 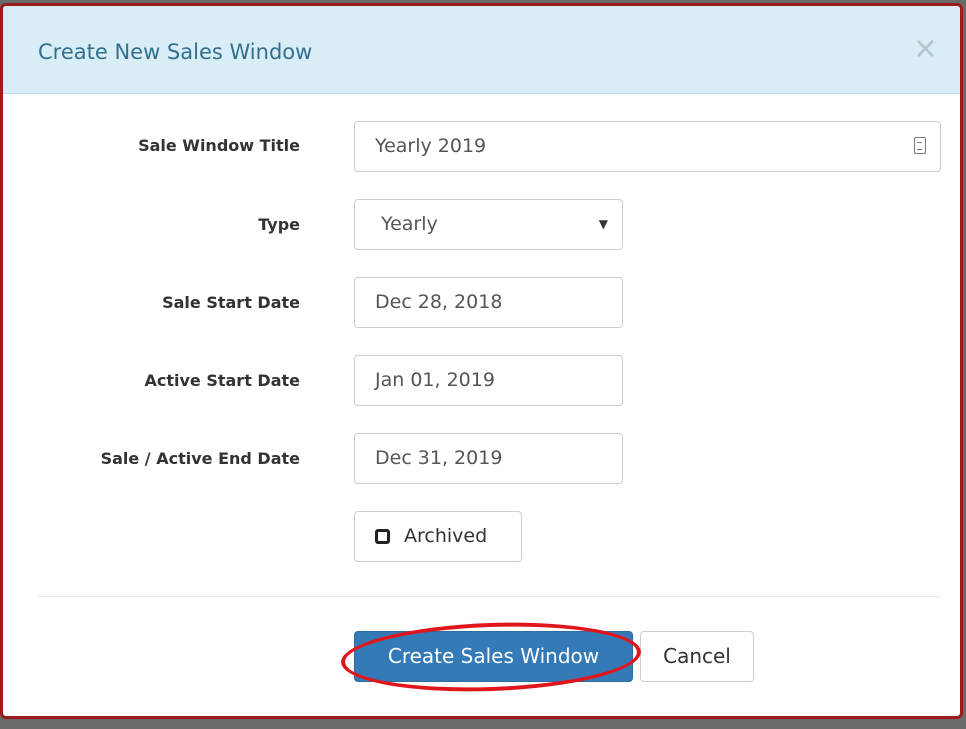 What do you see at coordinates (920, 145) in the screenshot?
I see `text-field-icon` at bounding box center [920, 145].